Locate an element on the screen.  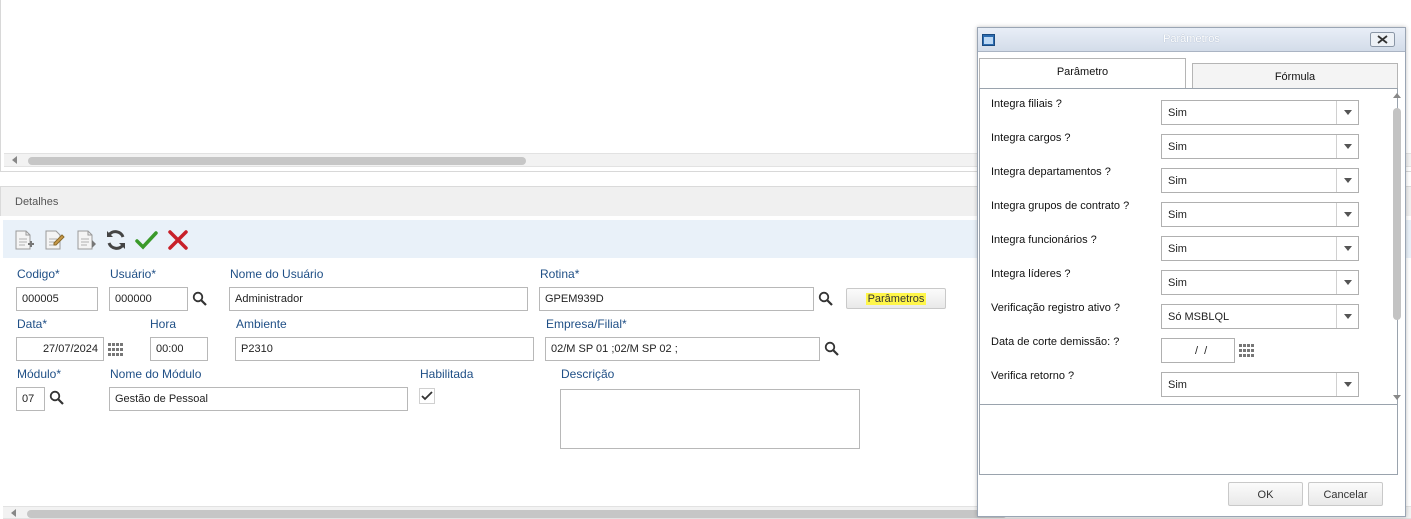
integra-grupos-contrato-select: Sim is located at coordinates (1260, 214).